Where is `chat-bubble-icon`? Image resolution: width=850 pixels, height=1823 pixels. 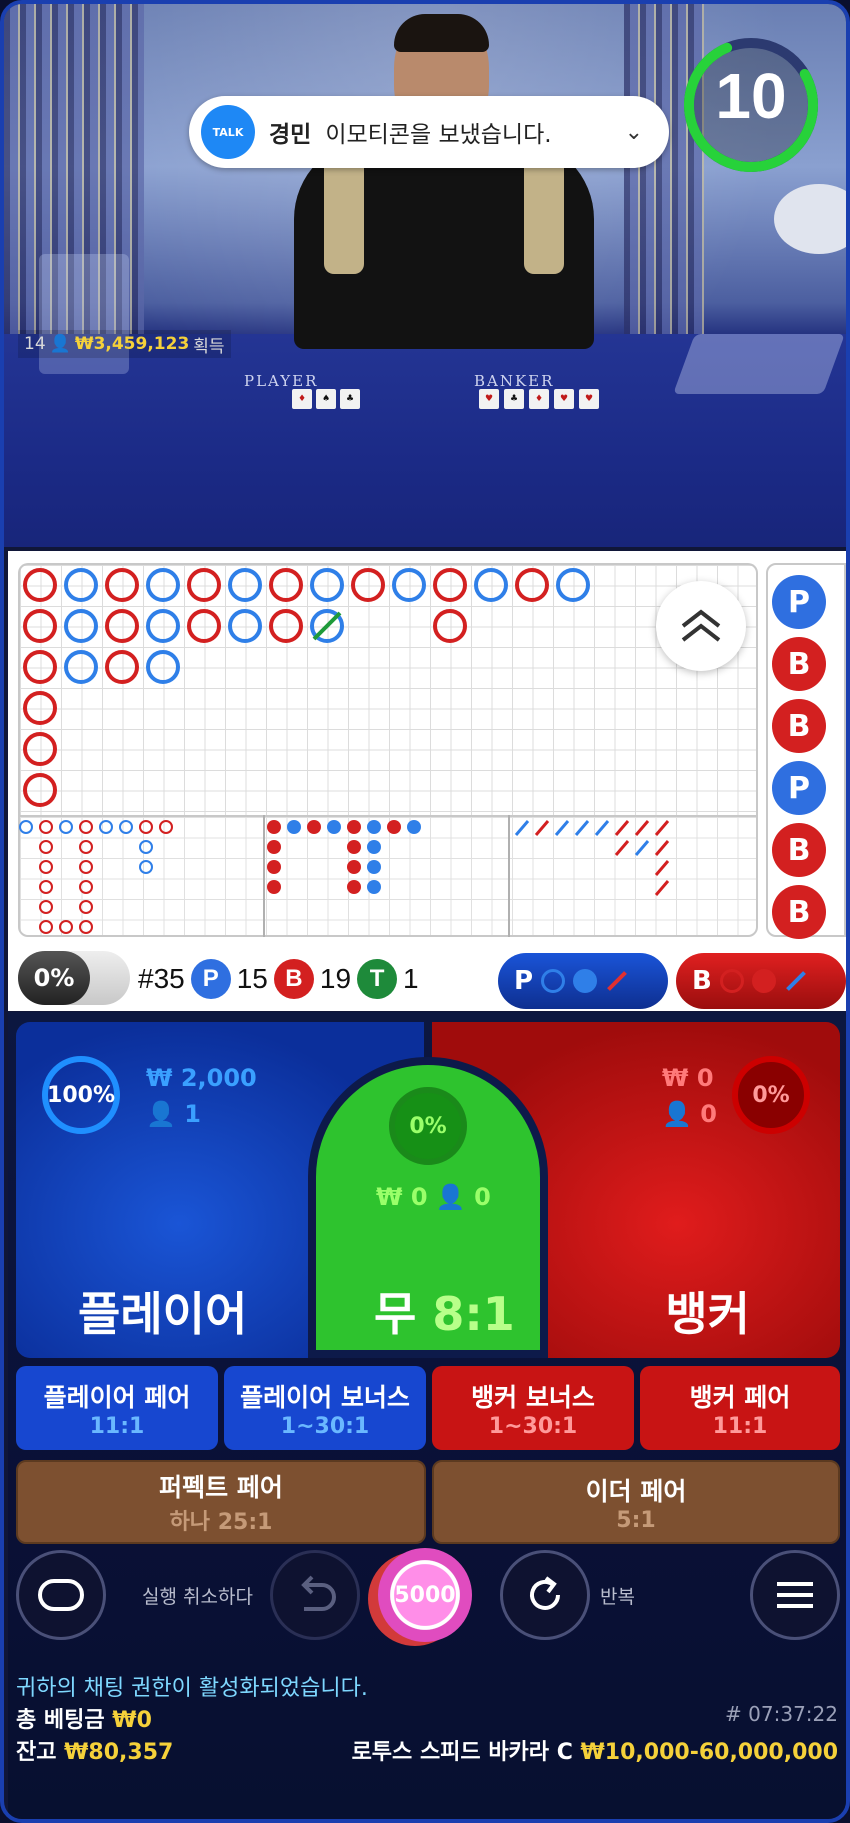
chat-bubble-icon is located at coordinates (61, 1595).